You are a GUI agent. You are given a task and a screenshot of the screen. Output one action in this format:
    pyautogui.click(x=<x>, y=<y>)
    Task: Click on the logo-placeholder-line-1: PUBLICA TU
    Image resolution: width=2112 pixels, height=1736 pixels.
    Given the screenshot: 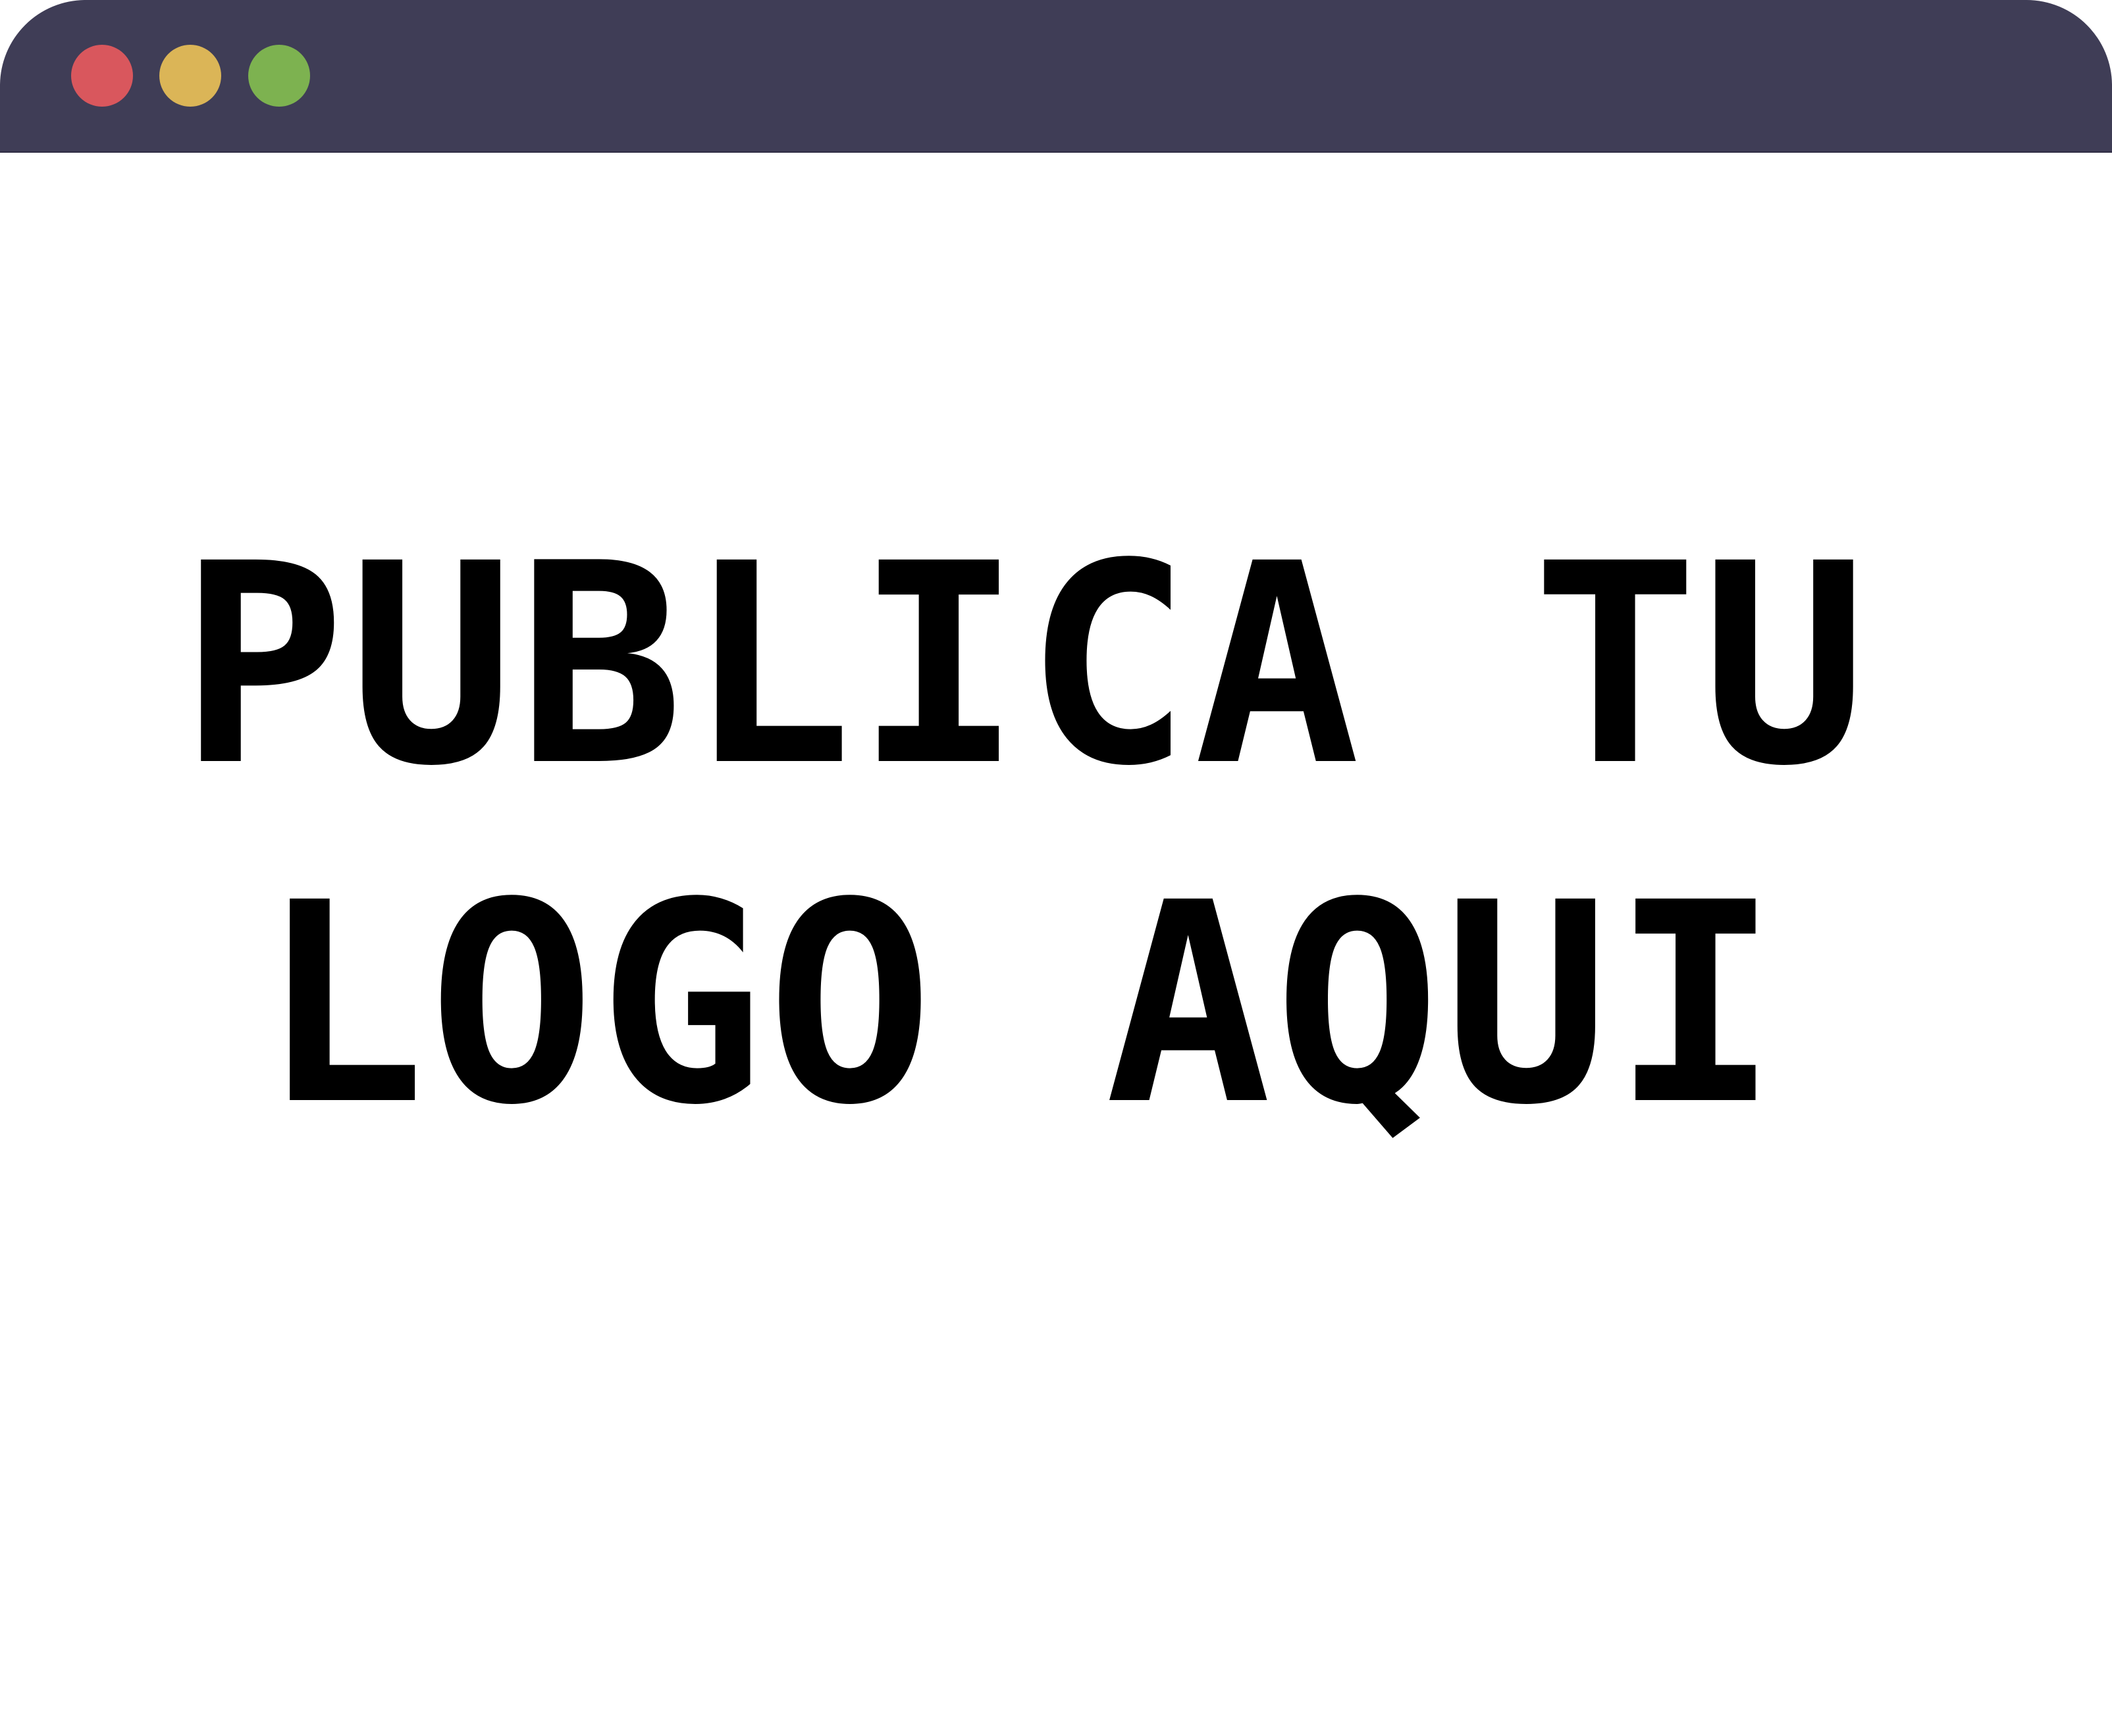 What is the action you would take?
    pyautogui.click(x=1024, y=666)
    